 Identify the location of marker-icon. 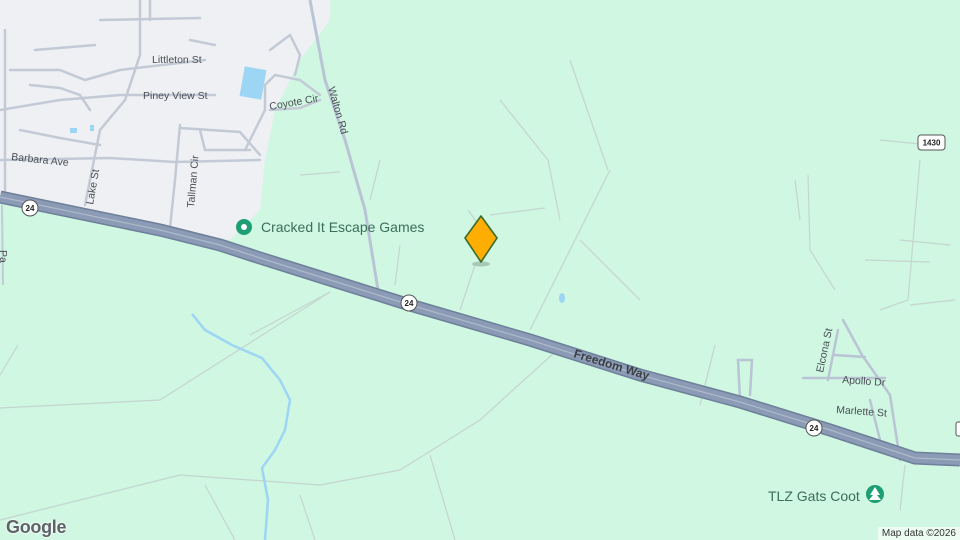
(481, 239).